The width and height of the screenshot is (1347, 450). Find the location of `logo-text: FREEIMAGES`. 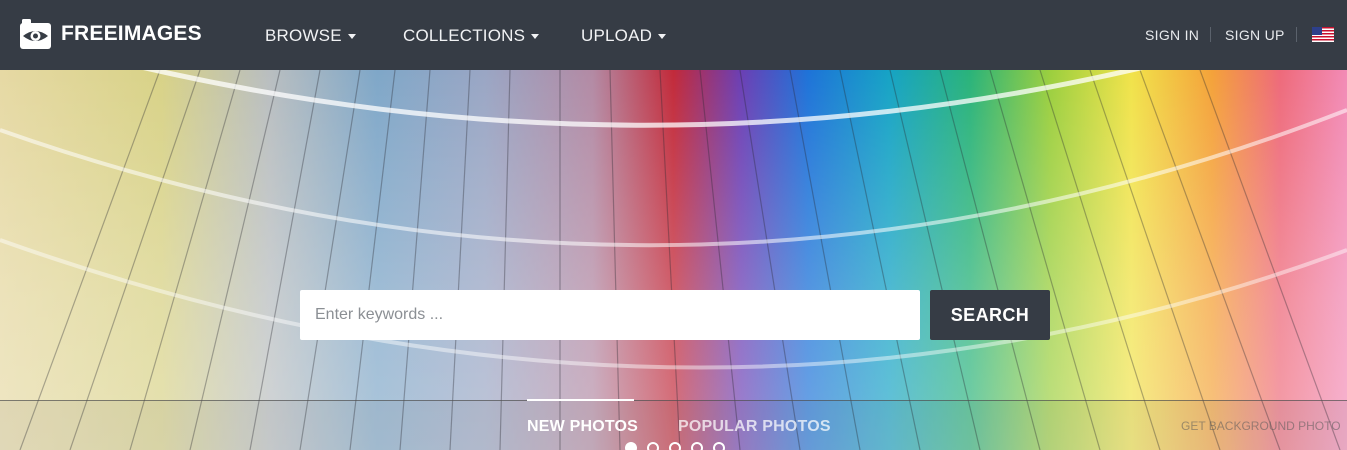

logo-text: FREEIMAGES is located at coordinates (131, 33).